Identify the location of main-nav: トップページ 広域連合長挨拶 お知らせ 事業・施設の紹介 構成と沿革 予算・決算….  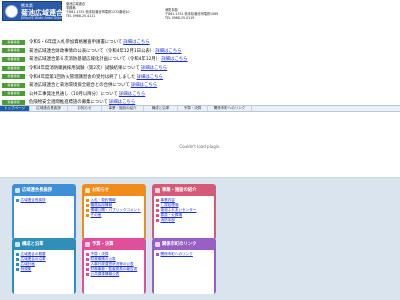
(200, 108).